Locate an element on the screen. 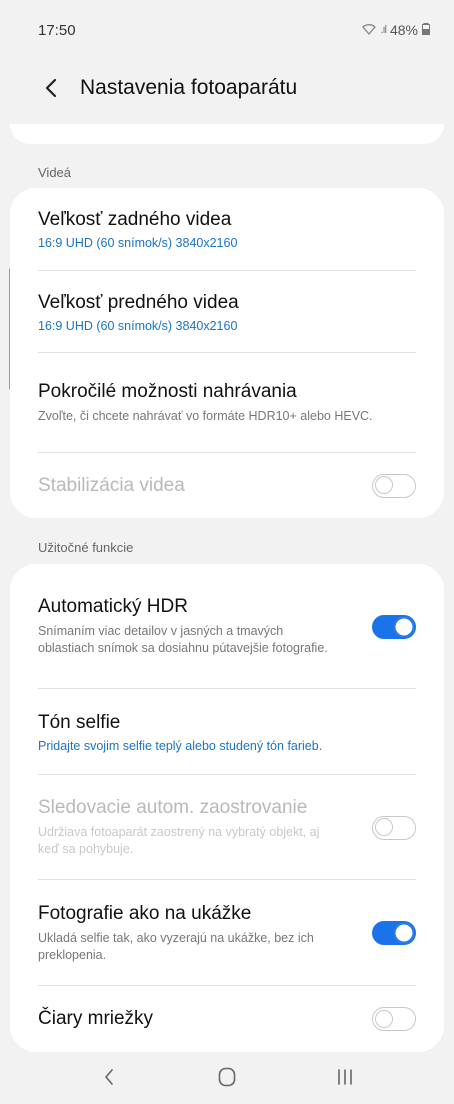  system-nav-bar is located at coordinates (227, 1077).